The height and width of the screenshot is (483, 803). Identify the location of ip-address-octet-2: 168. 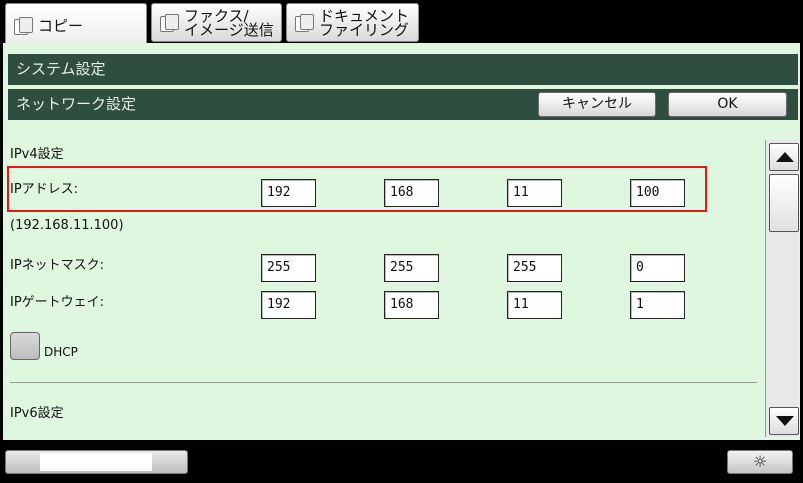
(411, 193).